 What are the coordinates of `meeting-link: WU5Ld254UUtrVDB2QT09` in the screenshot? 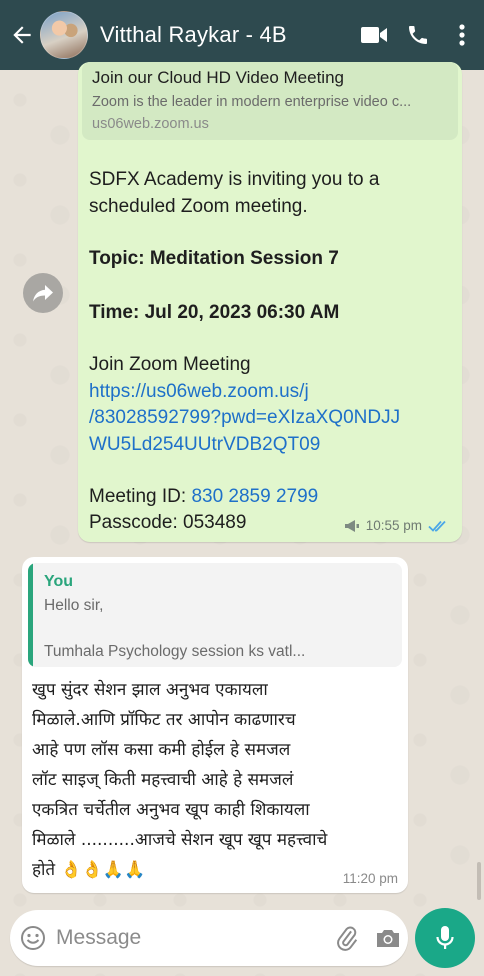 It's located at (204, 444).